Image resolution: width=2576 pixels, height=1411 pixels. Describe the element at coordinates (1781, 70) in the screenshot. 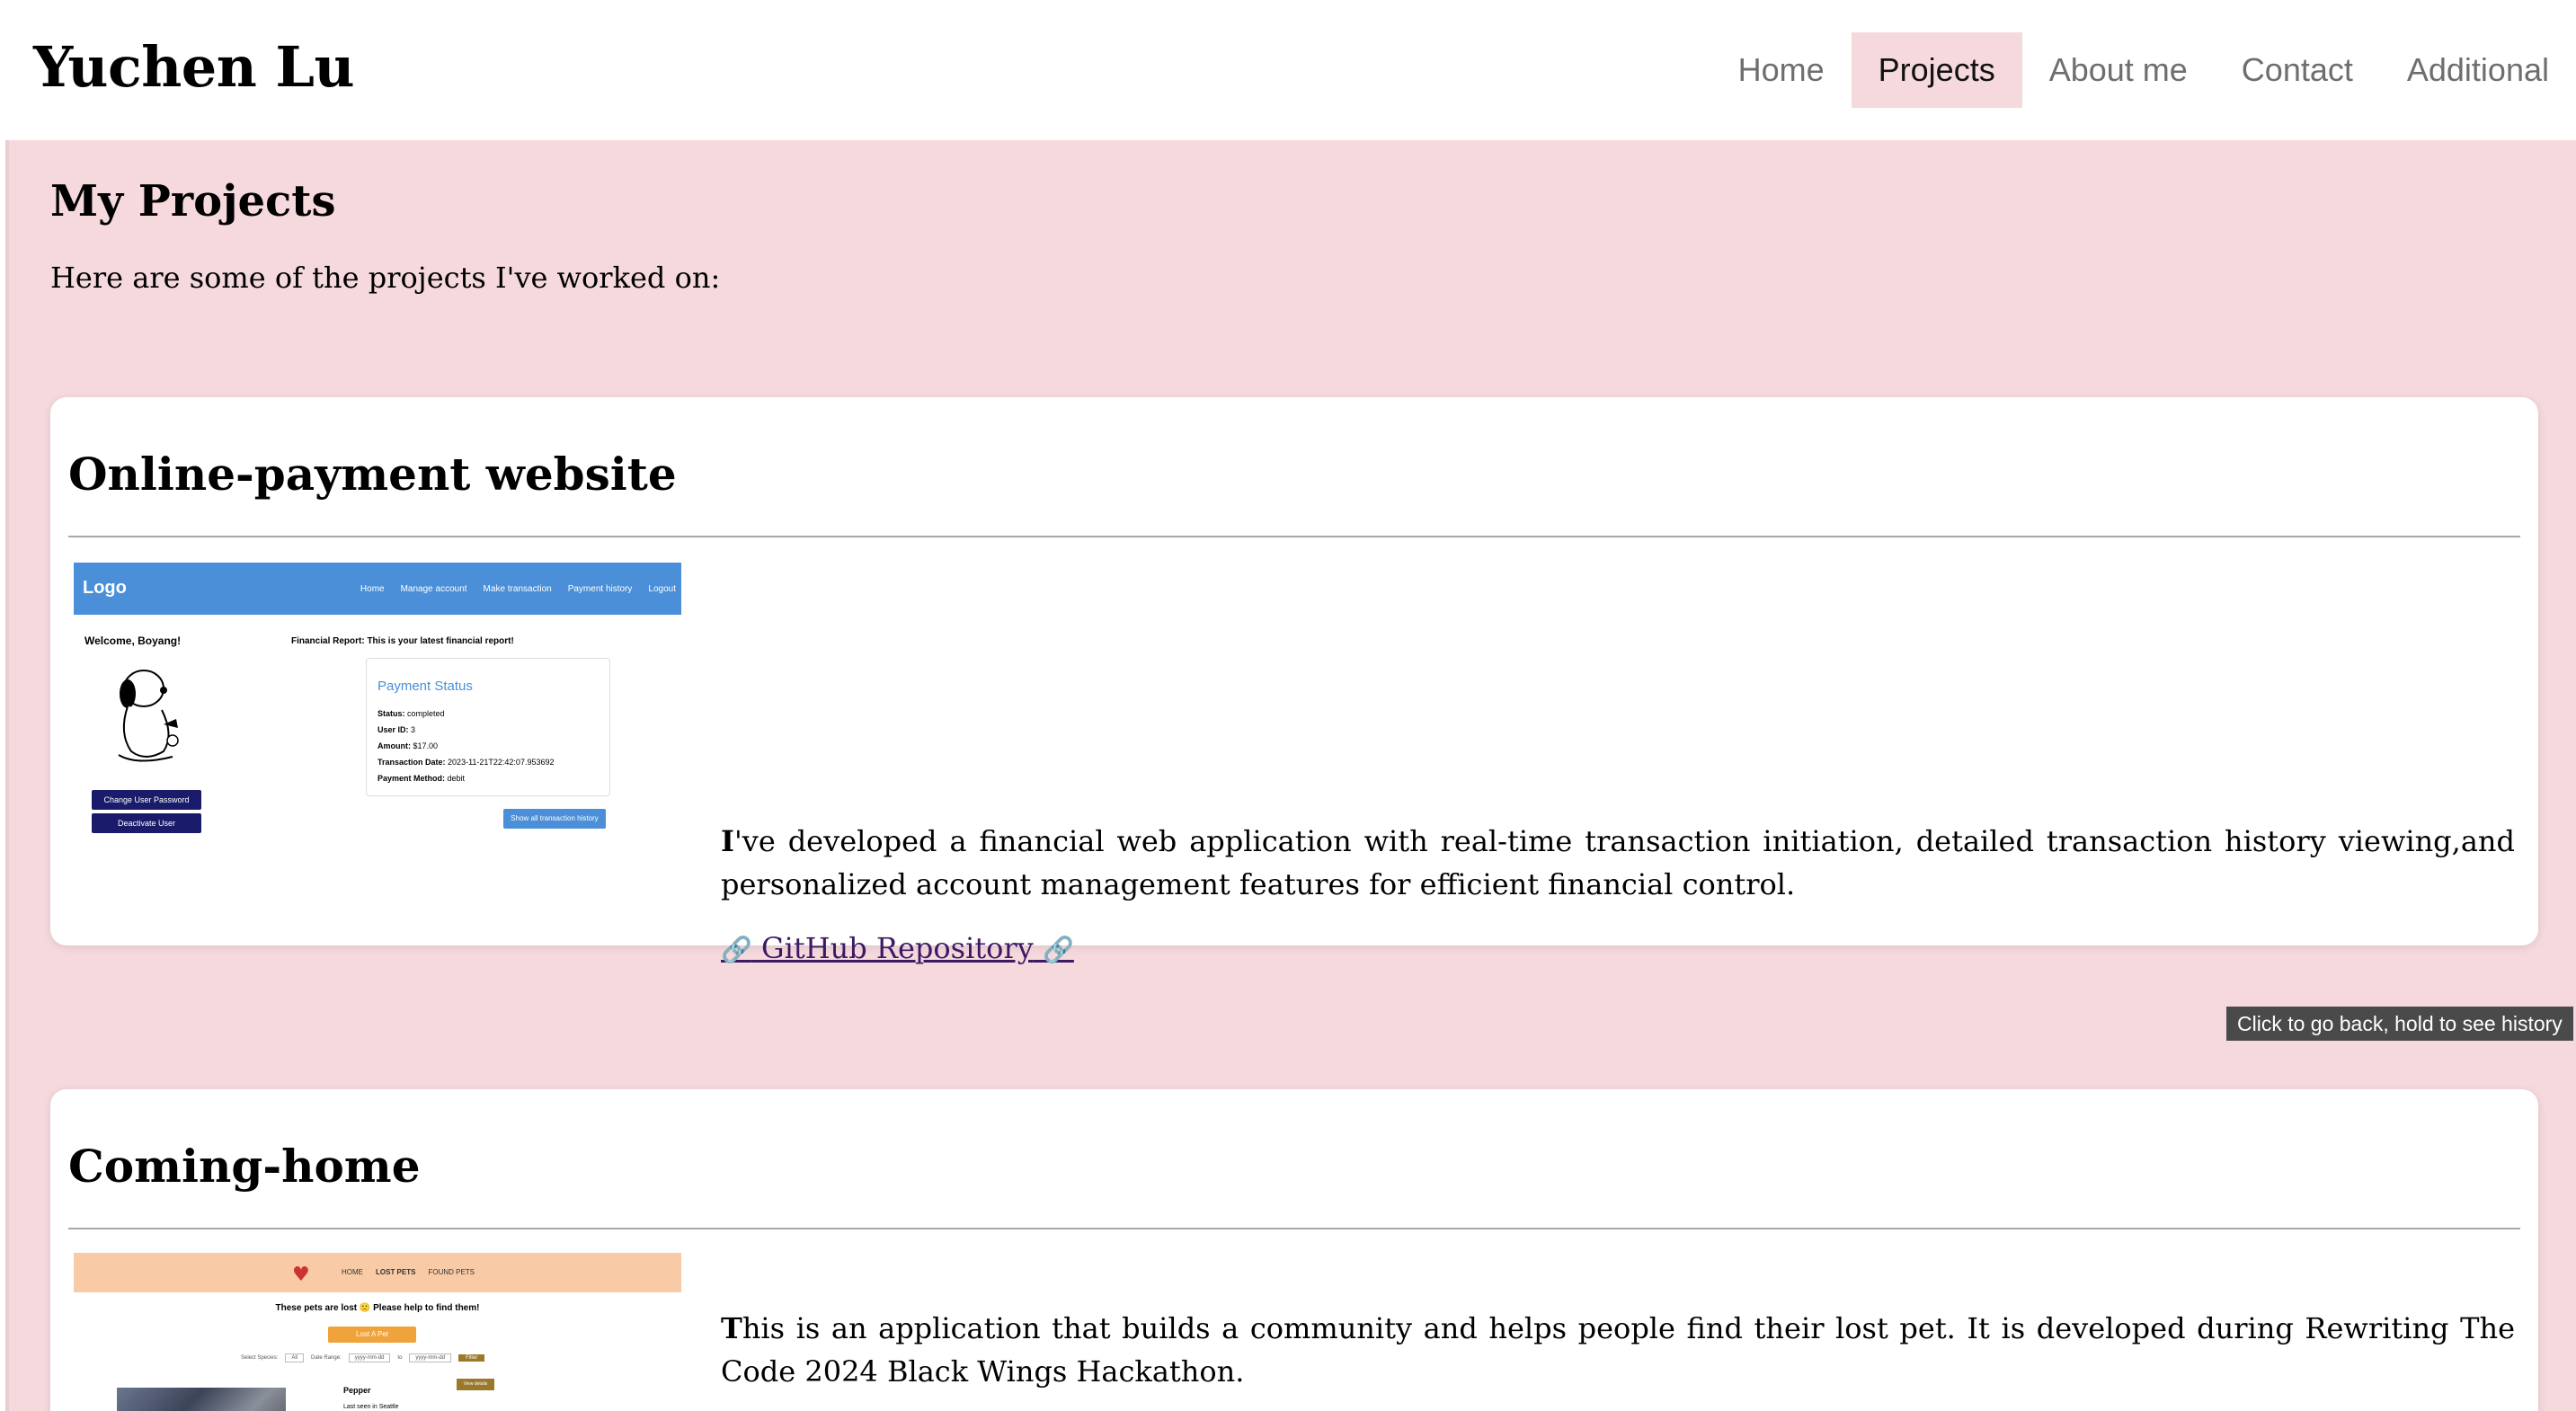

I see `nav-home: Home` at that location.